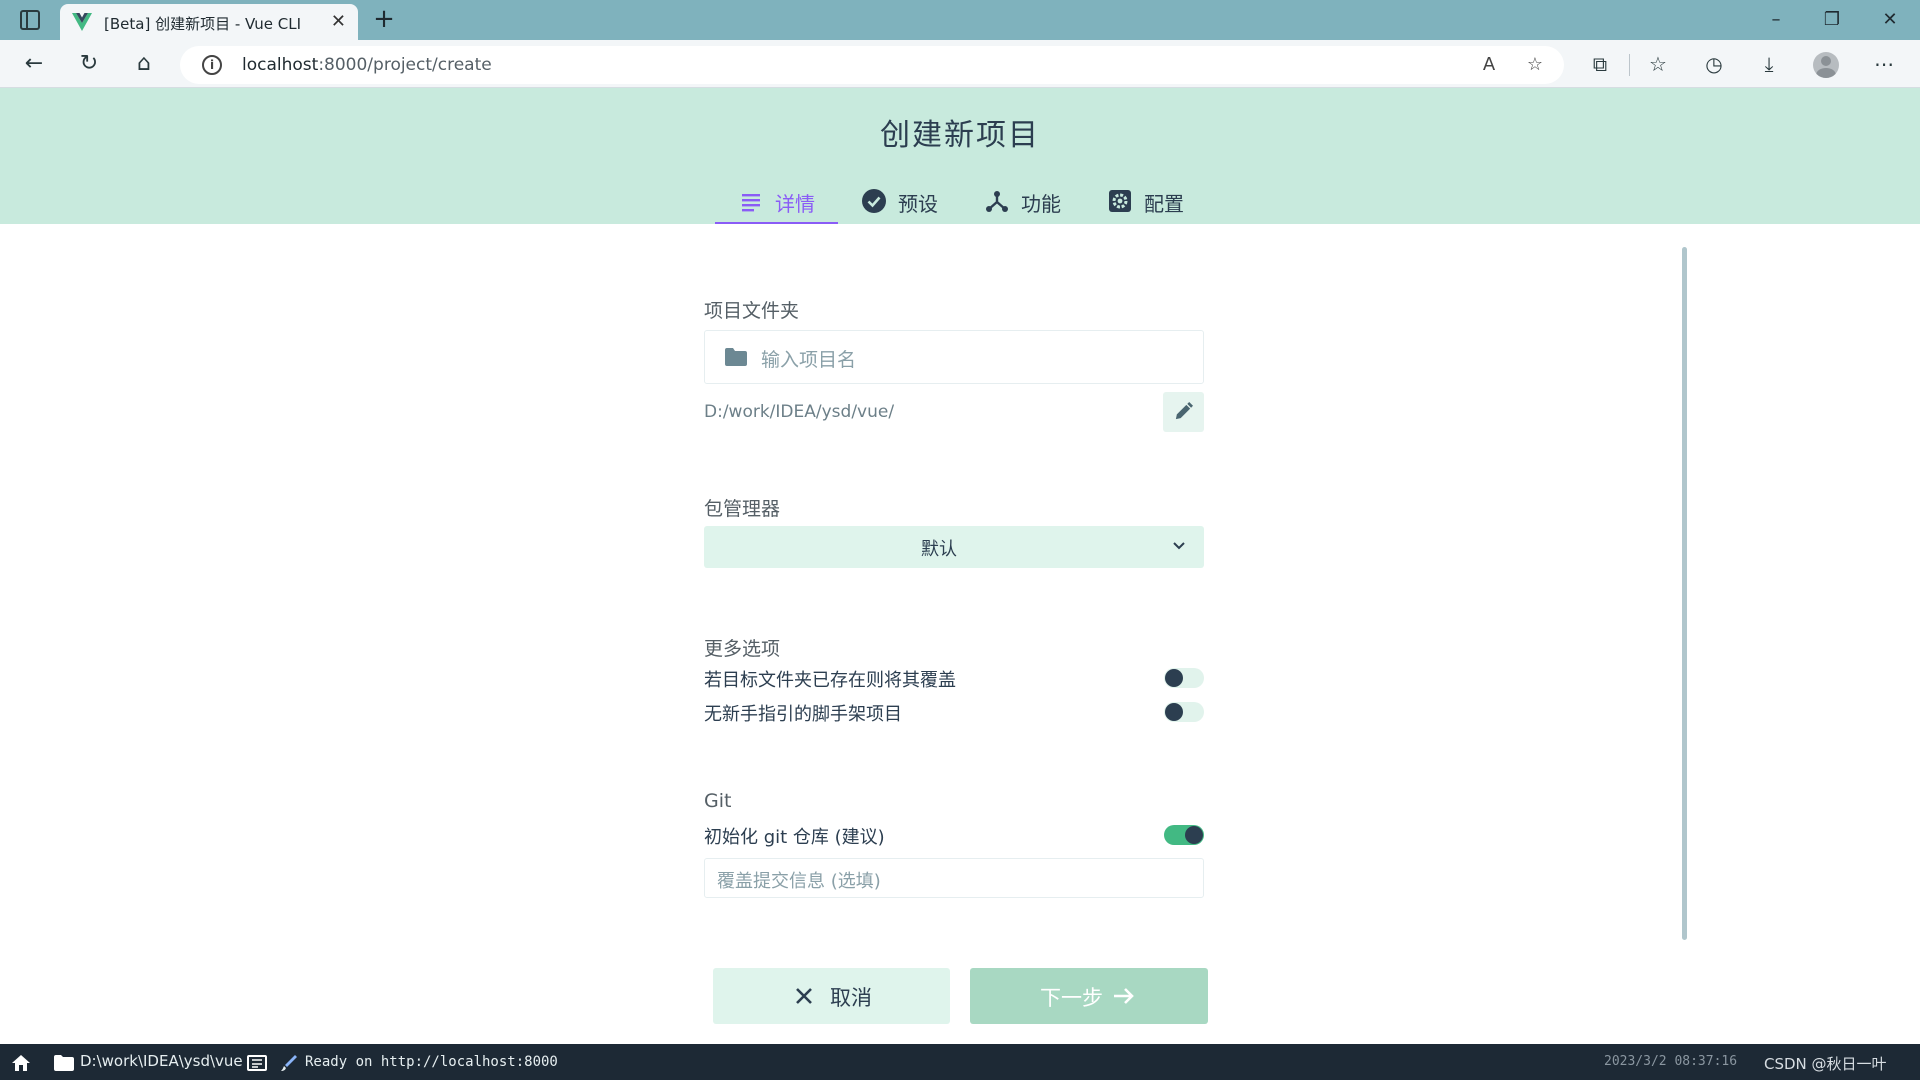 The height and width of the screenshot is (1080, 1920). What do you see at coordinates (918, 204) in the screenshot?
I see `tab-presets-label: 预设` at bounding box center [918, 204].